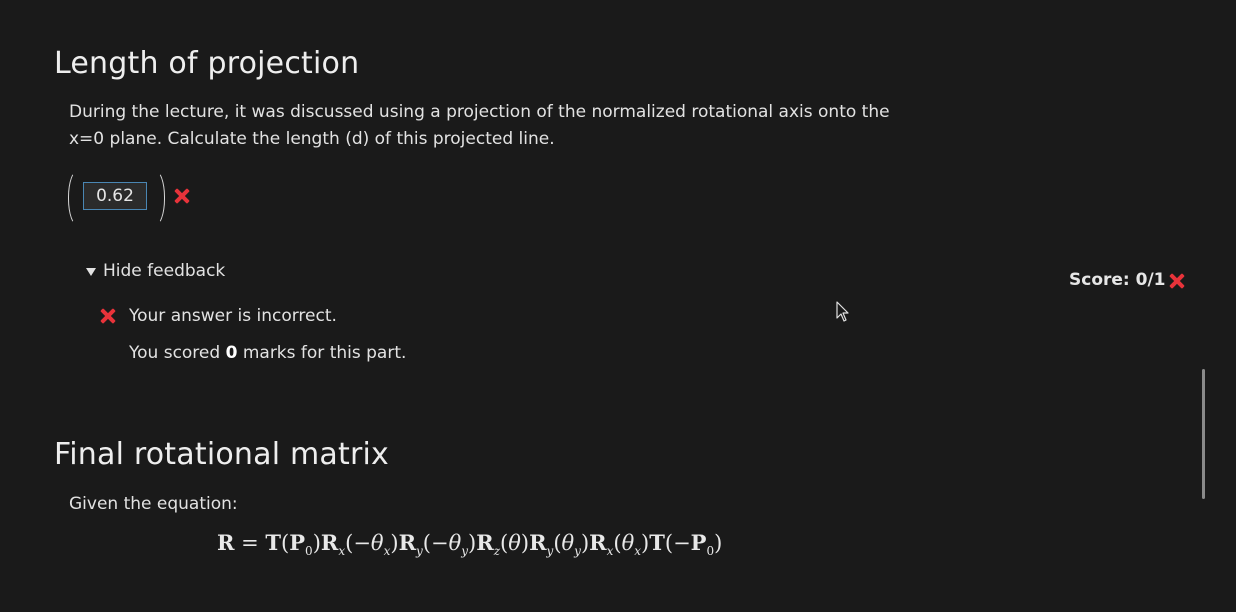  I want to click on feedback-message: Your answer is incorrect., so click(233, 316).